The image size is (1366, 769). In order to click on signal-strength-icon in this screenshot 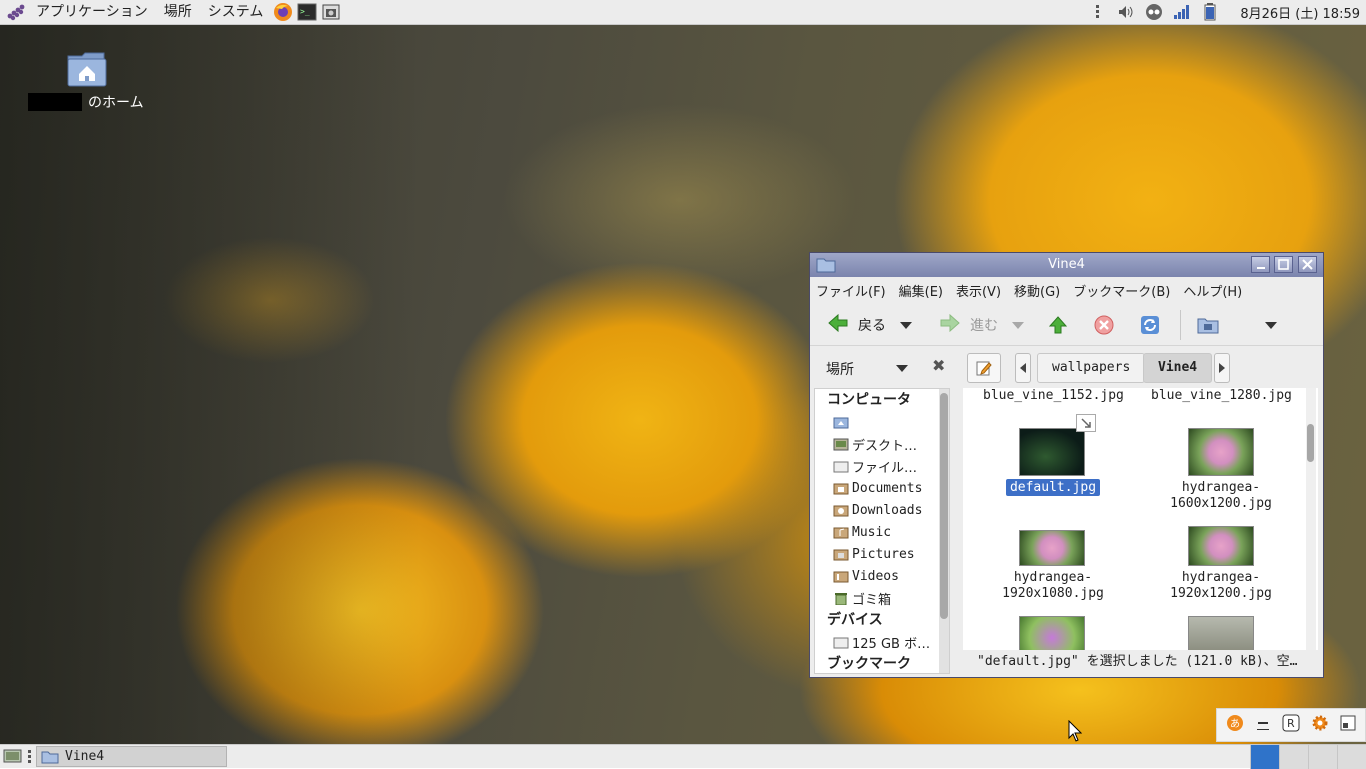, I will do `click(1182, 12)`.